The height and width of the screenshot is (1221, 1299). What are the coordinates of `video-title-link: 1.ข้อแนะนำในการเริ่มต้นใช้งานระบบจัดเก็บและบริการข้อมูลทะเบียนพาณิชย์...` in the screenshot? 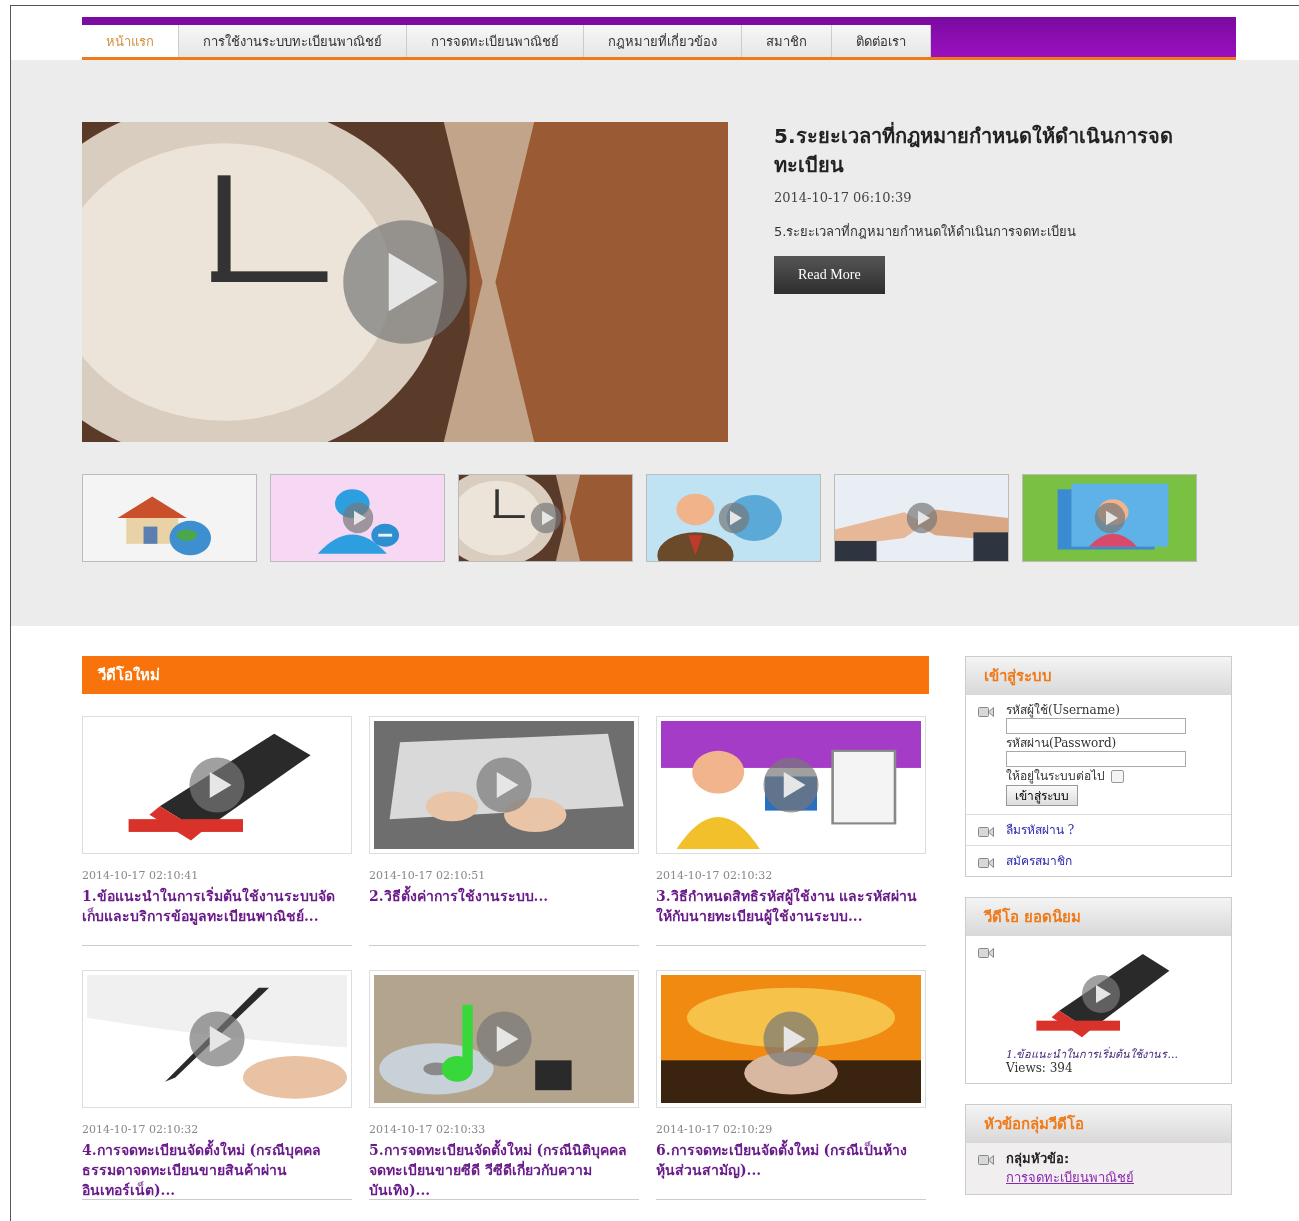 It's located at (217, 906).